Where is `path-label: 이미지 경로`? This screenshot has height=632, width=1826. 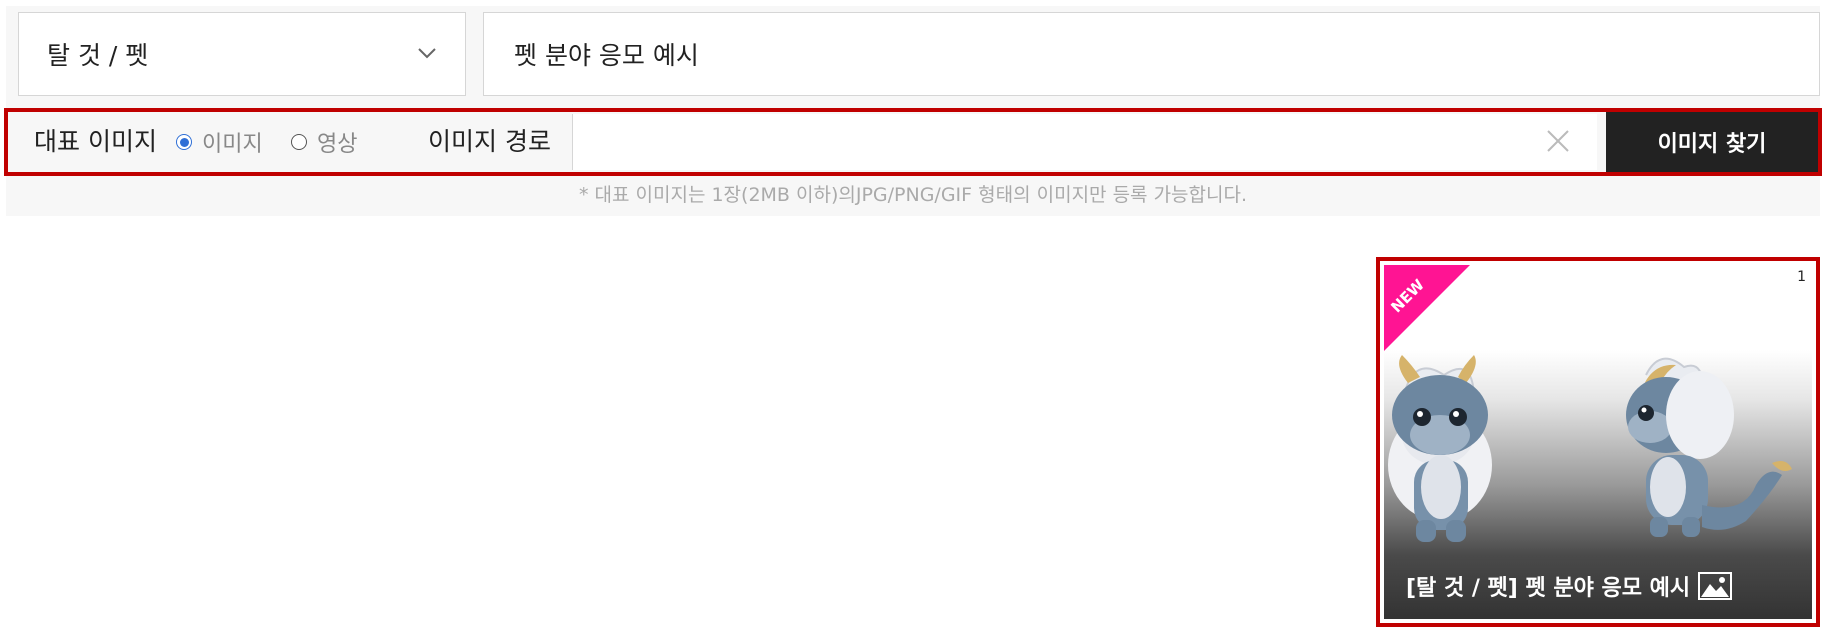
path-label: 이미지 경로 is located at coordinates (489, 141).